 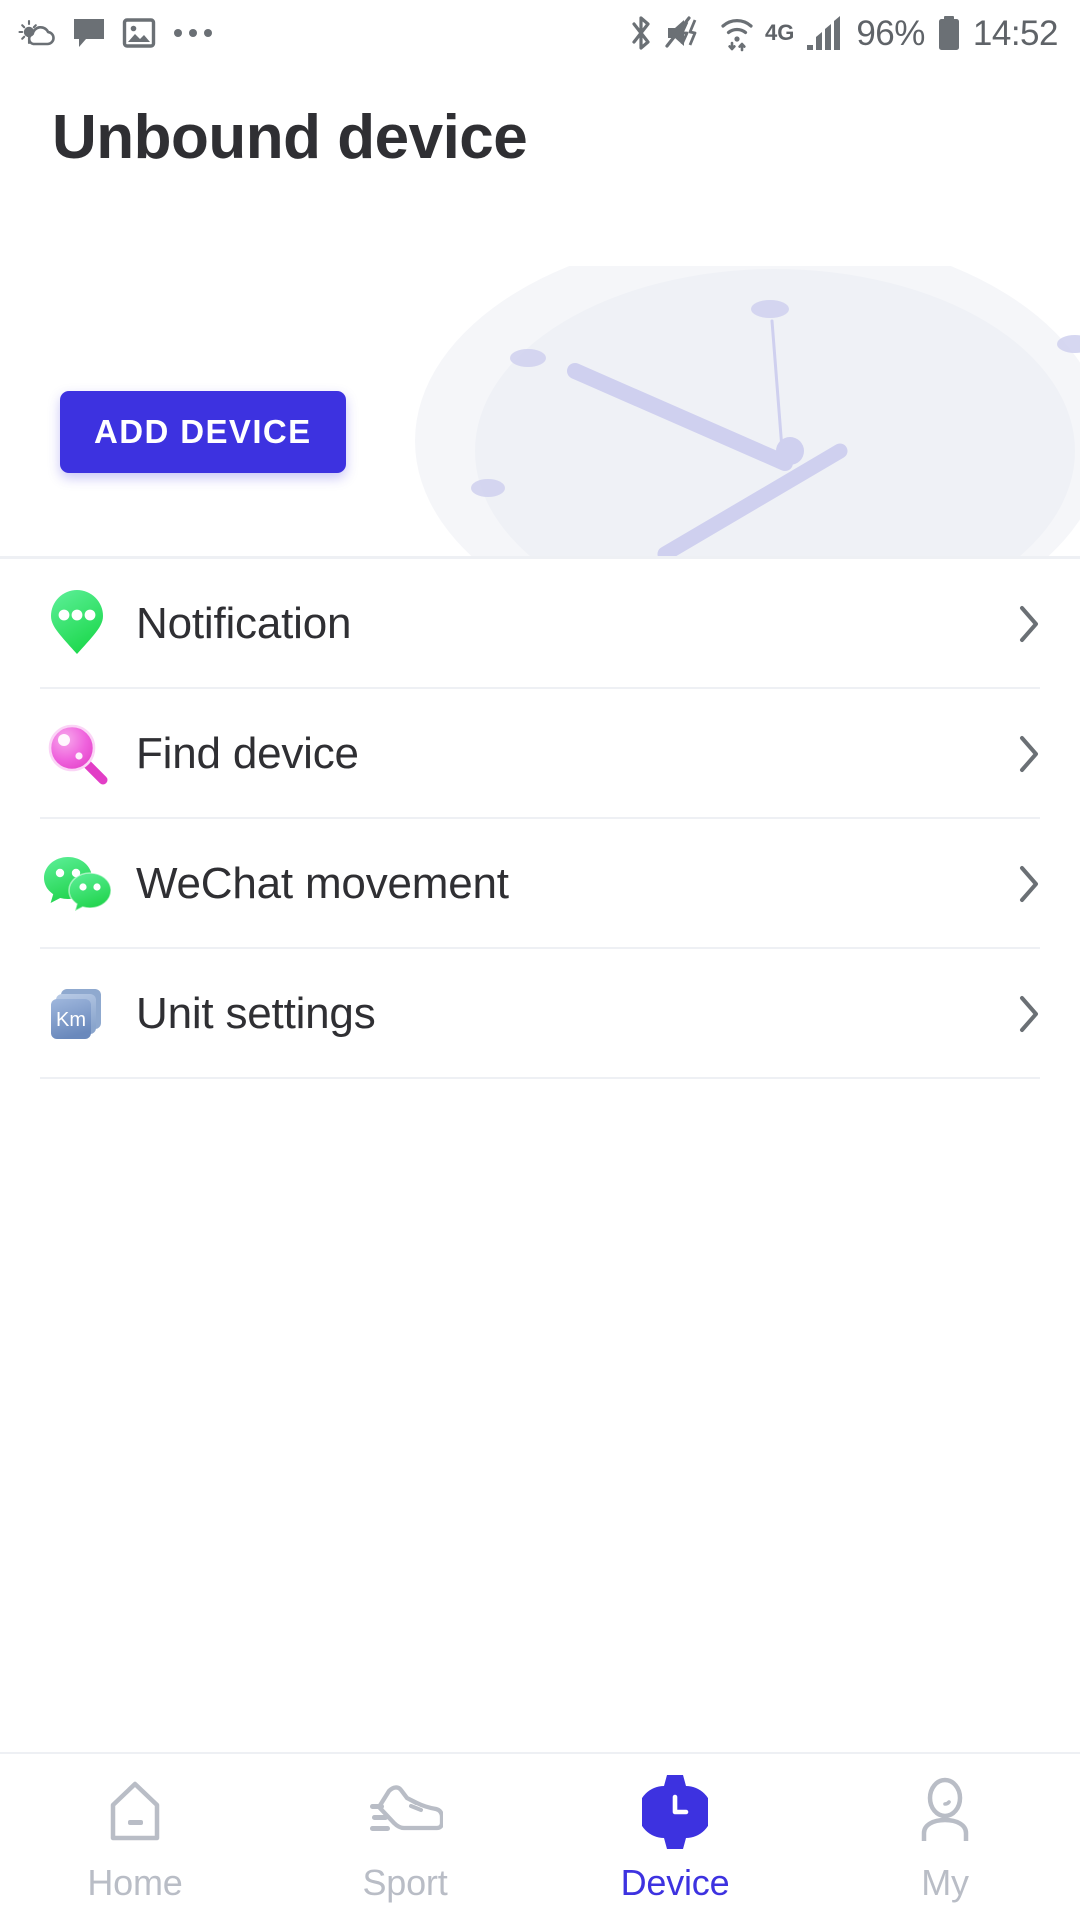 I want to click on bottom-navigation-bar: Home Sport Device My, so click(x=540, y=1836).